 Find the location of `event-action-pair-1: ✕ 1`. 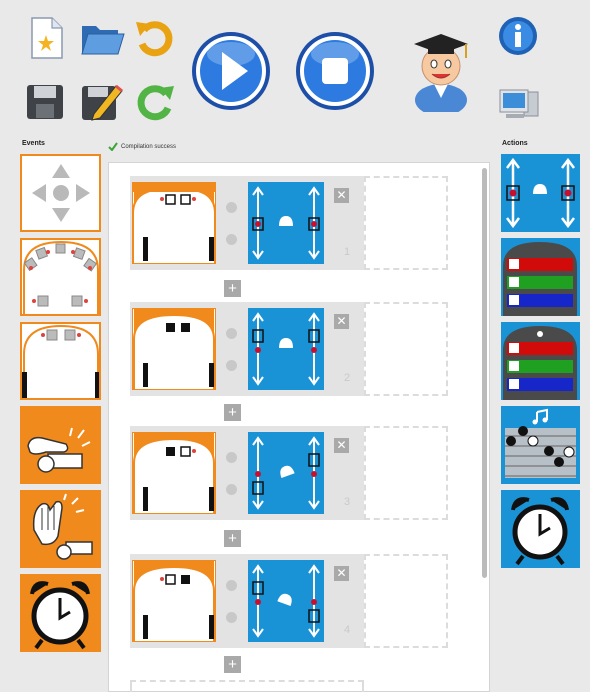

event-action-pair-1: ✕ 1 is located at coordinates (247, 223).